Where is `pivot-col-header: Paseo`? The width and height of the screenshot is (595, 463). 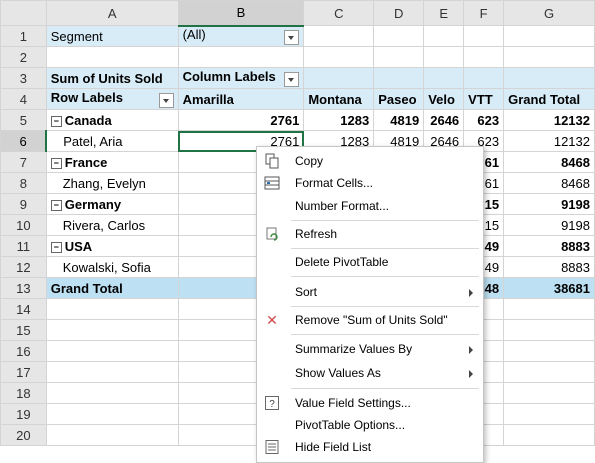
pivot-col-header: Paseo is located at coordinates (399, 99).